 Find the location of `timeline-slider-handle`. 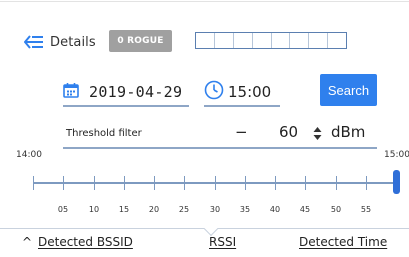

timeline-slider-handle is located at coordinates (396, 182).